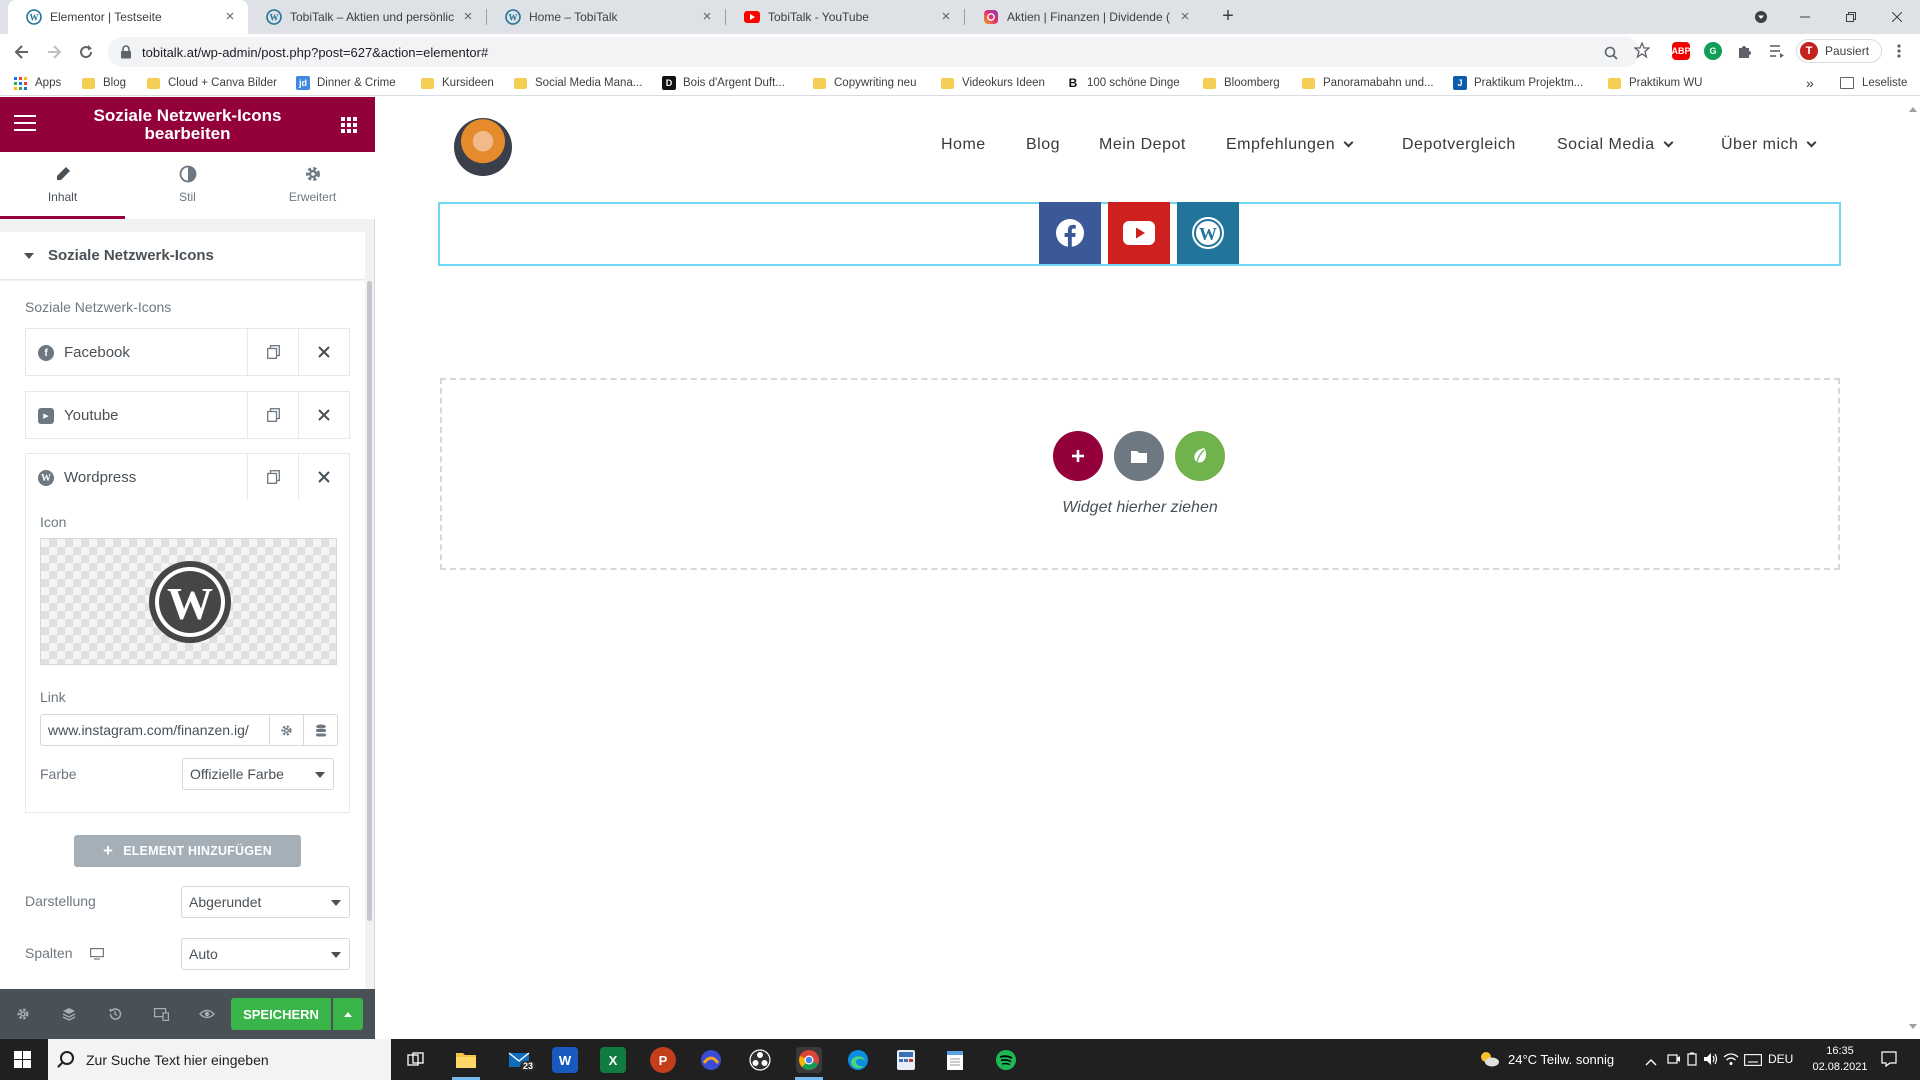 The height and width of the screenshot is (1080, 1920). I want to click on wifi-icon, so click(1731, 1059).